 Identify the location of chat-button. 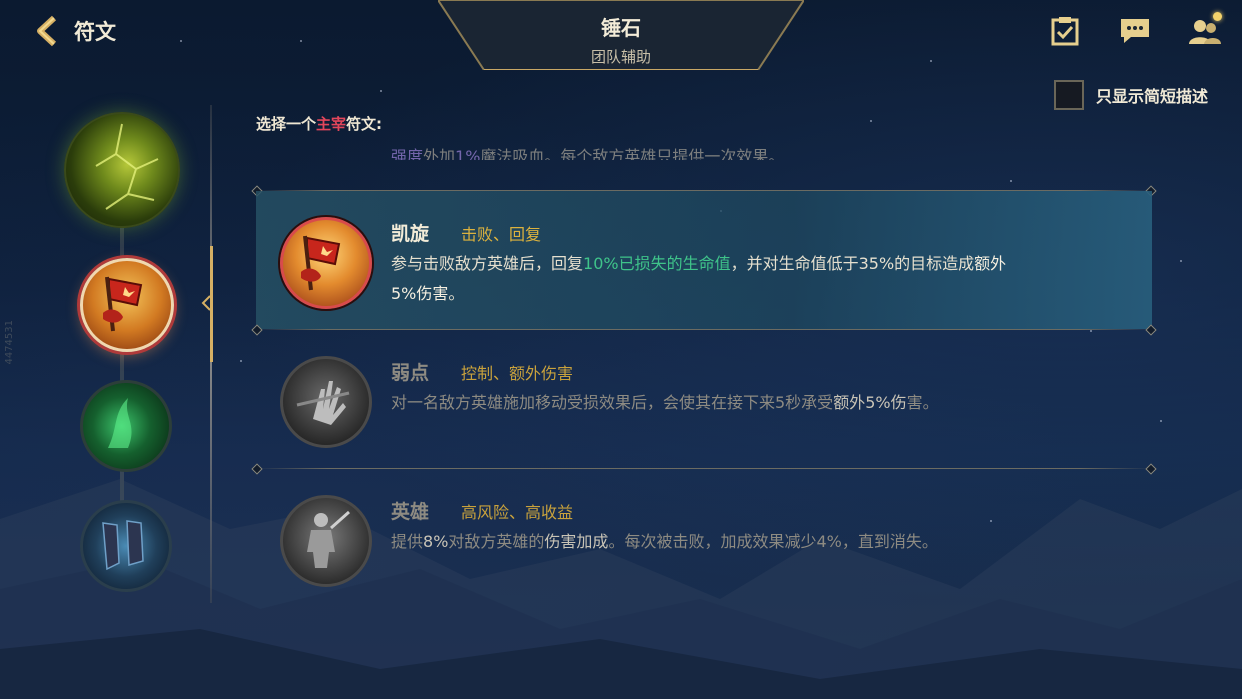
(1135, 31).